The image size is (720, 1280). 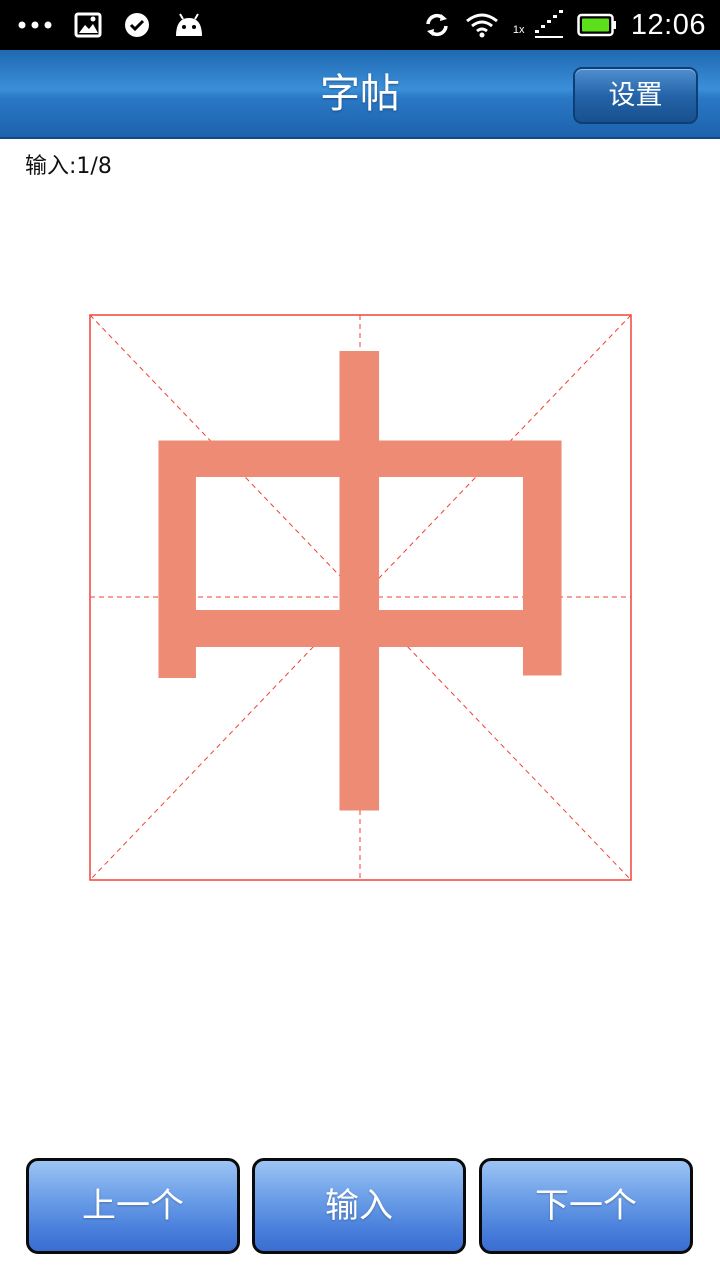 What do you see at coordinates (564, 25) in the screenshot?
I see `status-bar-right: 1x 12:06` at bounding box center [564, 25].